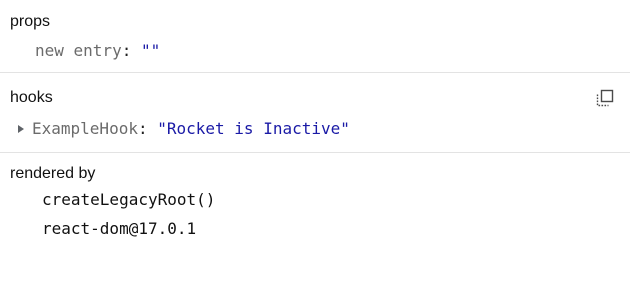 This screenshot has height=295, width=630. What do you see at coordinates (31, 97) in the screenshot?
I see `hooks-title: hooks` at bounding box center [31, 97].